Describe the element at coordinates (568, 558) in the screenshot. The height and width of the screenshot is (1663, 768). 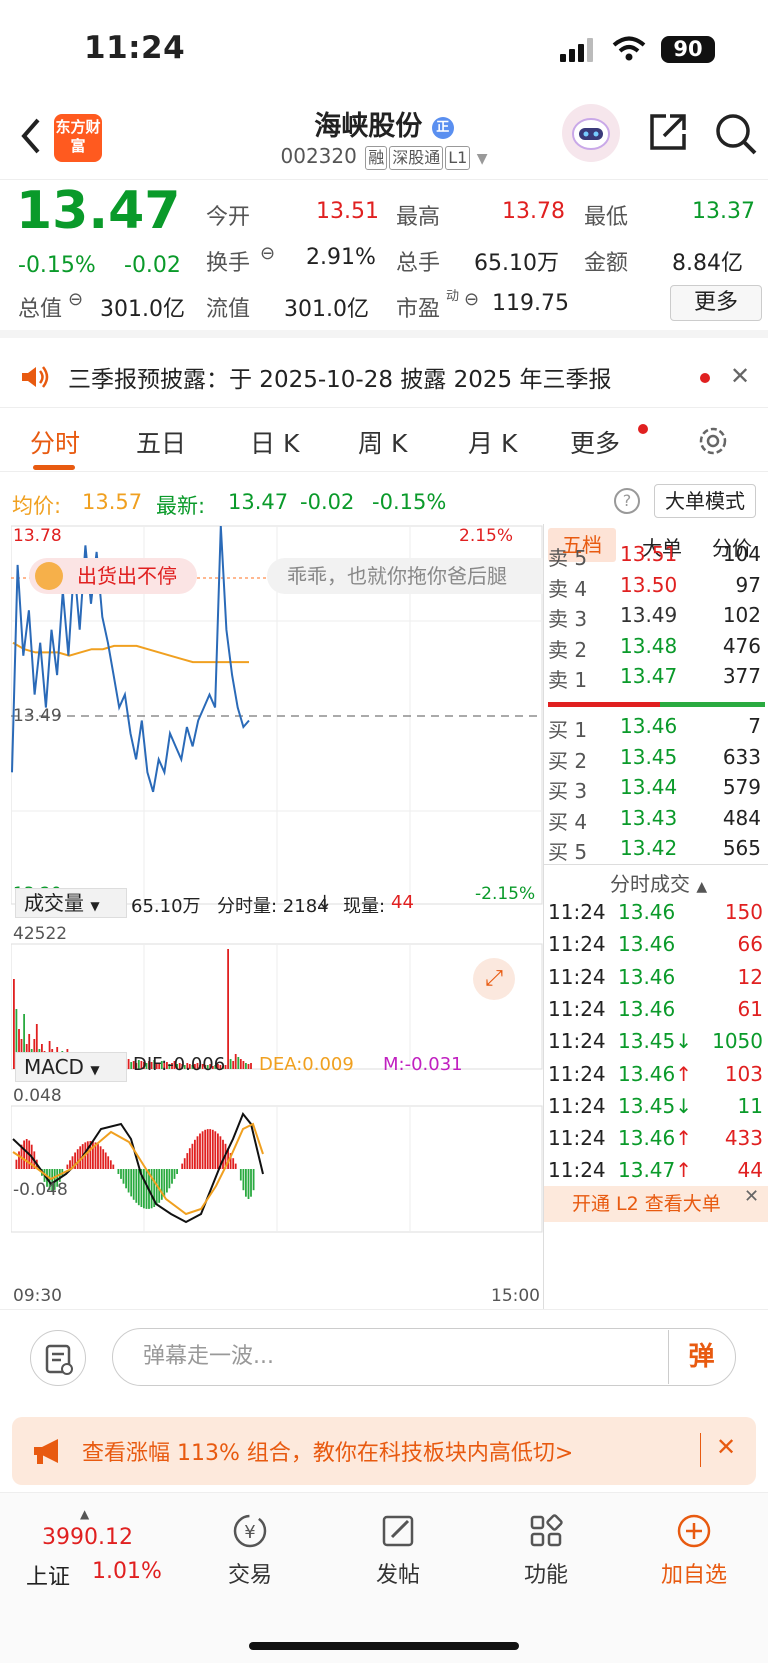
I see `ask-label: 卖 5` at that location.